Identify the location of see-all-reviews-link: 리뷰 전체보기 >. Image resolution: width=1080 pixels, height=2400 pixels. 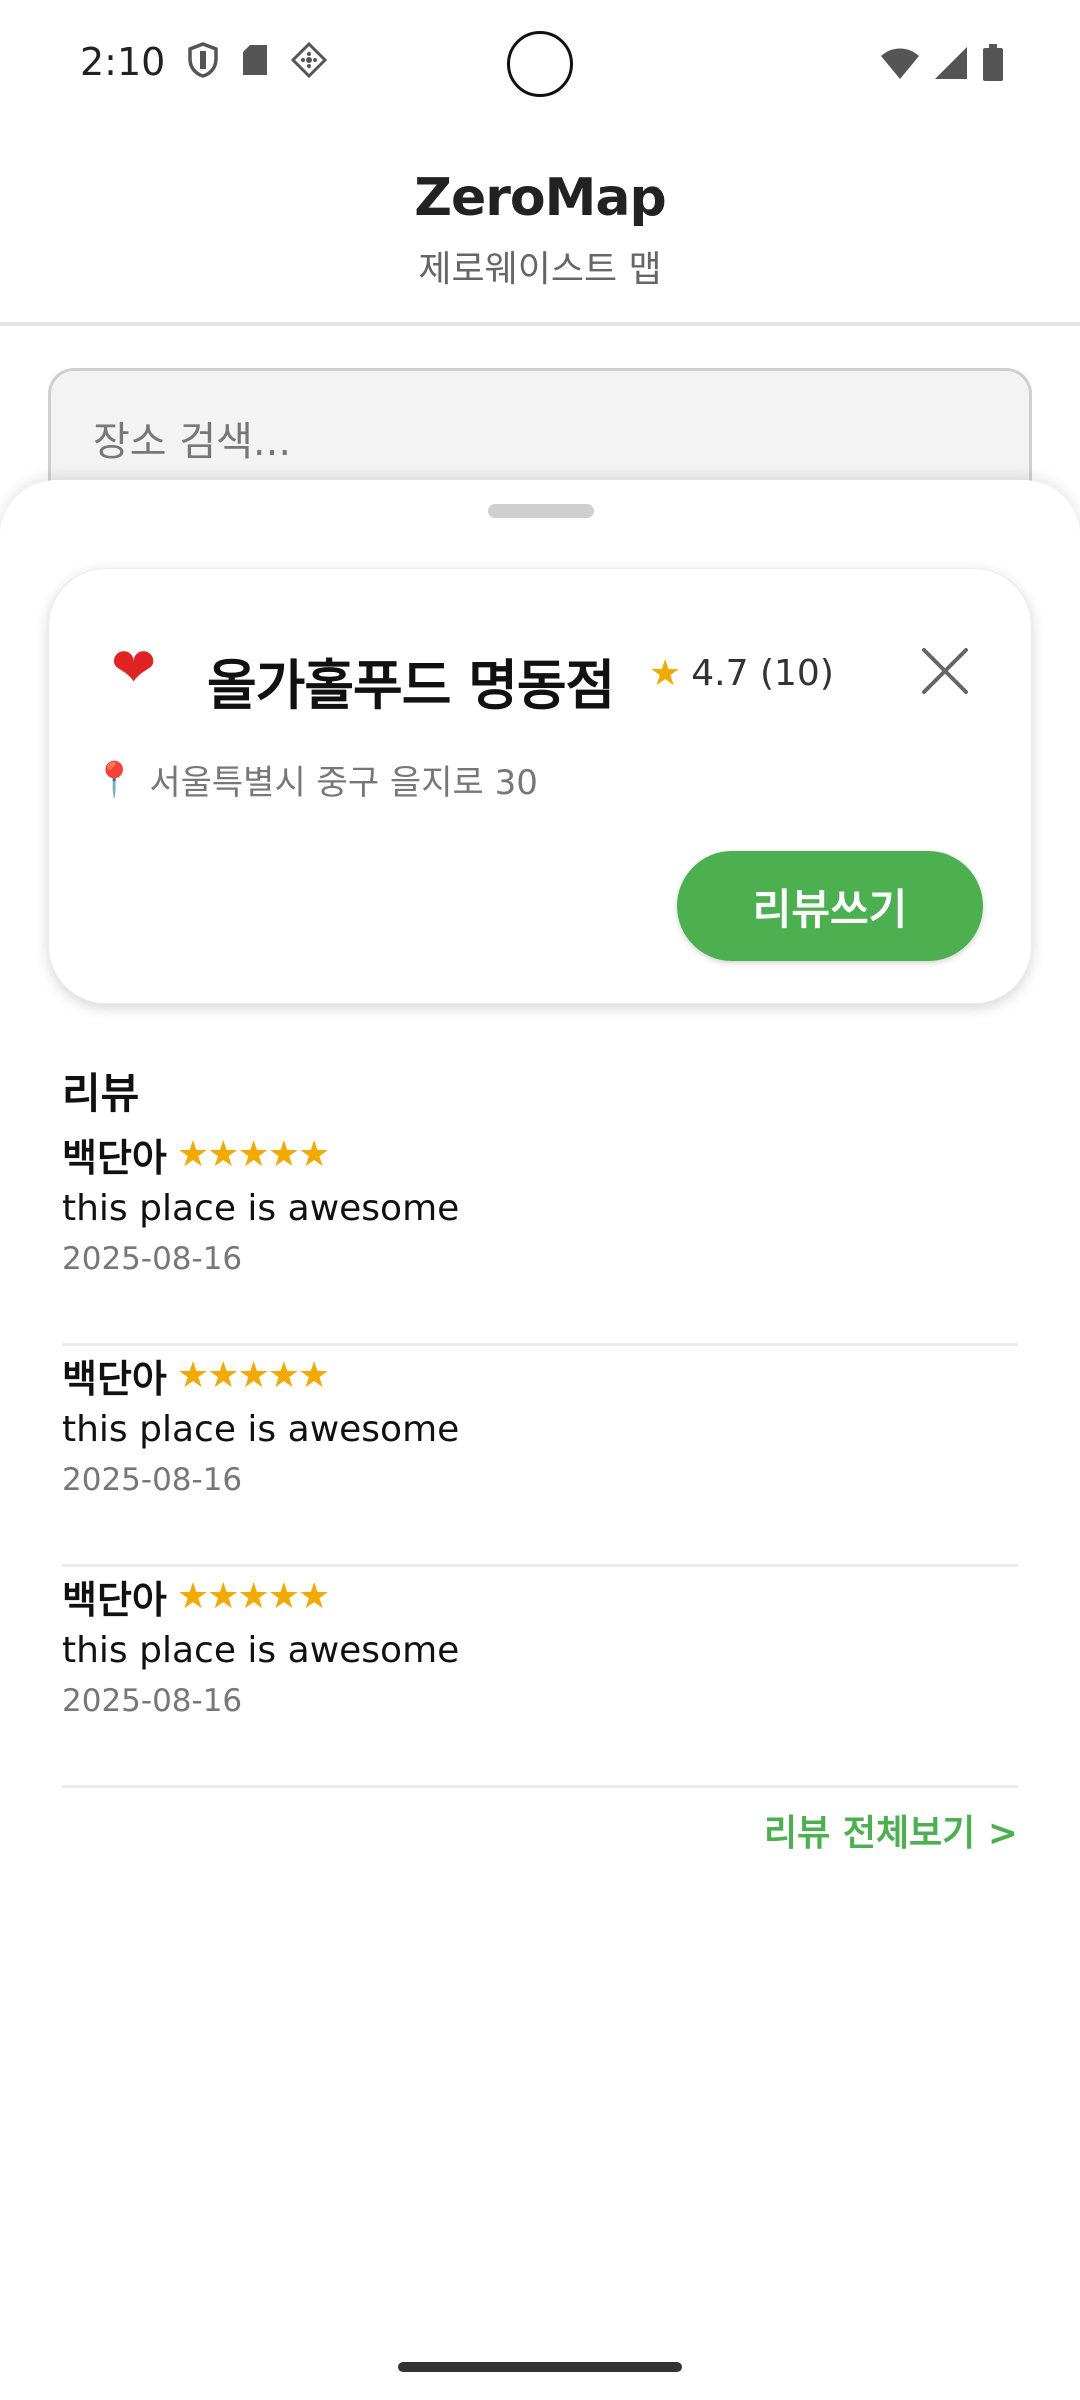
(891, 1830).